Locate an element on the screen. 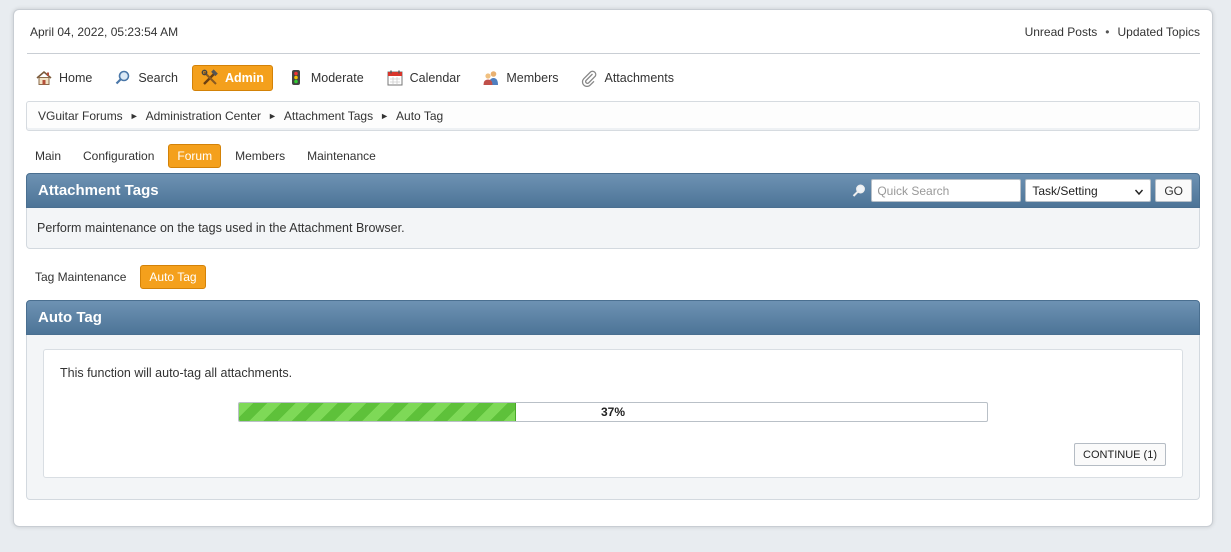  nav-calendar: Calendar is located at coordinates (423, 78).